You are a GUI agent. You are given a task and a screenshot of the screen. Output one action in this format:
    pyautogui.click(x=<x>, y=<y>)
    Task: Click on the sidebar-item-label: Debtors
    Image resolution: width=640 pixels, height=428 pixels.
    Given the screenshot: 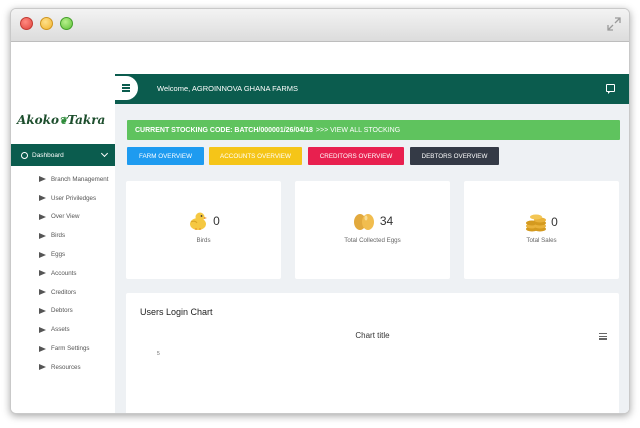 What is the action you would take?
    pyautogui.click(x=62, y=311)
    